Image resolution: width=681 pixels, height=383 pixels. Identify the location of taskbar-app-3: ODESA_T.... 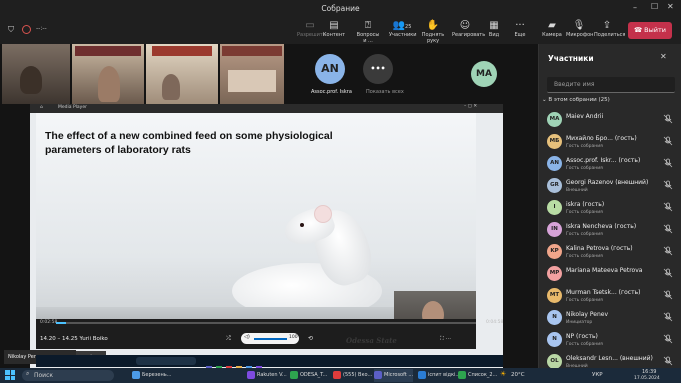
(308, 375).